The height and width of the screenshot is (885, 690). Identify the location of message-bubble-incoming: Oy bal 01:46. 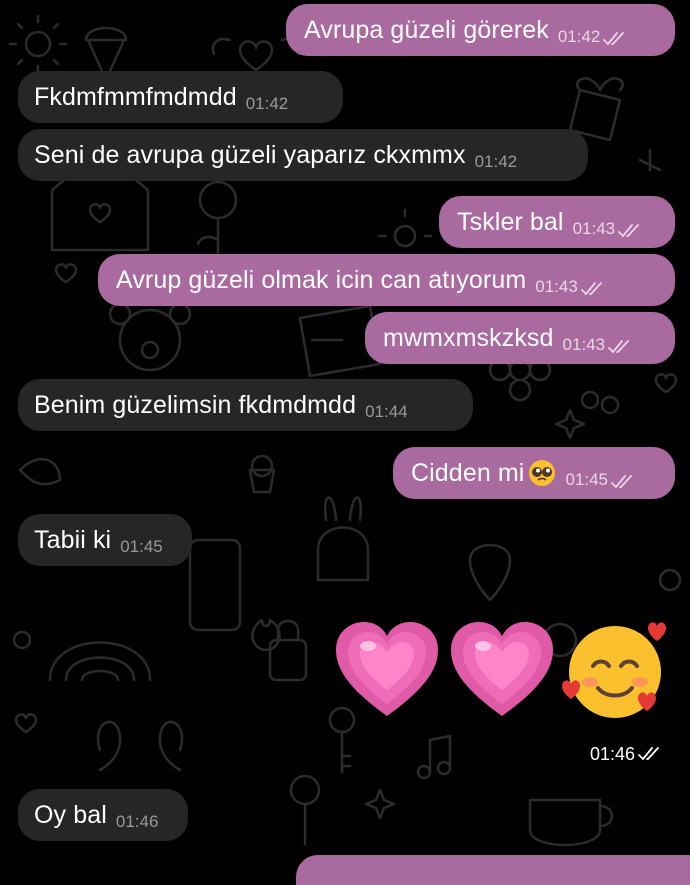
(103, 815).